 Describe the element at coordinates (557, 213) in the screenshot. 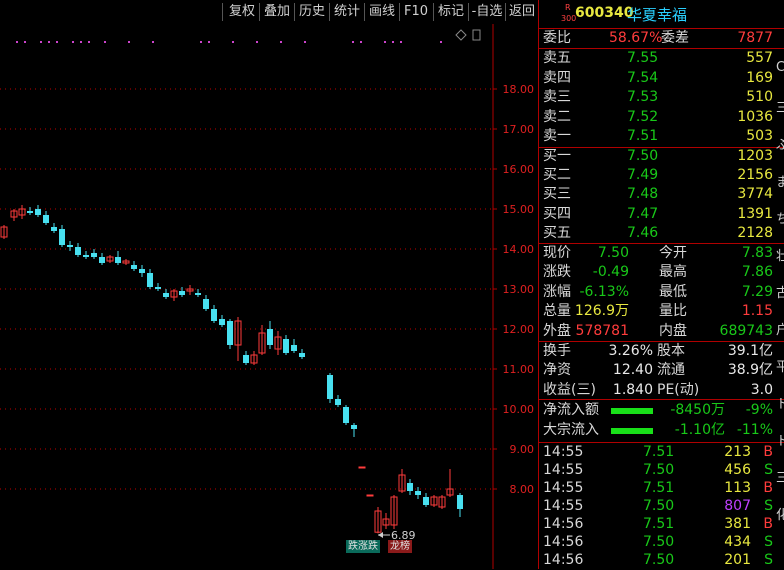

I see `bid-label: 买四` at that location.